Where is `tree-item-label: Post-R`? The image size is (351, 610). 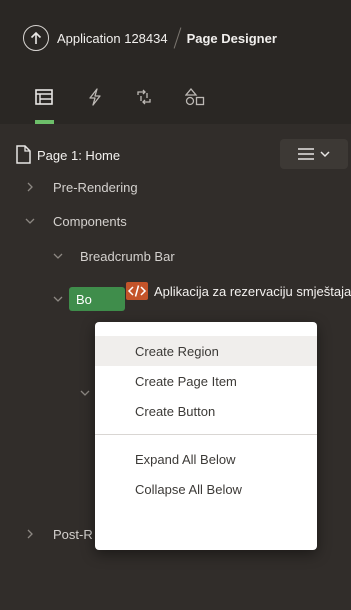
tree-item-label: Post-R is located at coordinates (73, 534).